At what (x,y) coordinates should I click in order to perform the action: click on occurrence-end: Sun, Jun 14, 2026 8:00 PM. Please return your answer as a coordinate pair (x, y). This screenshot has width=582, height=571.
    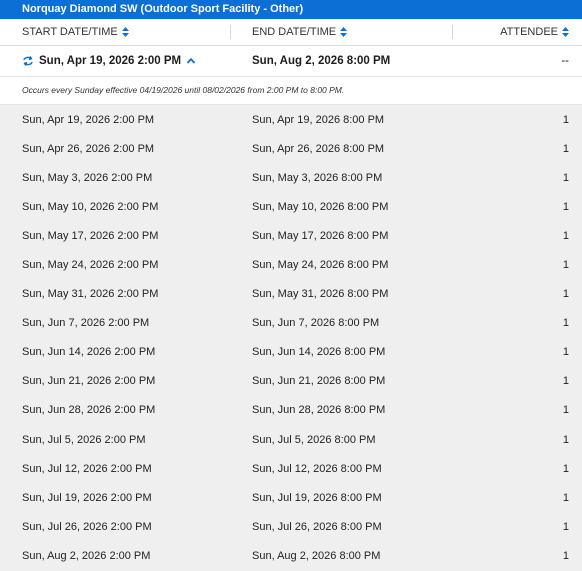
    Looking at the image, I should click on (319, 352).